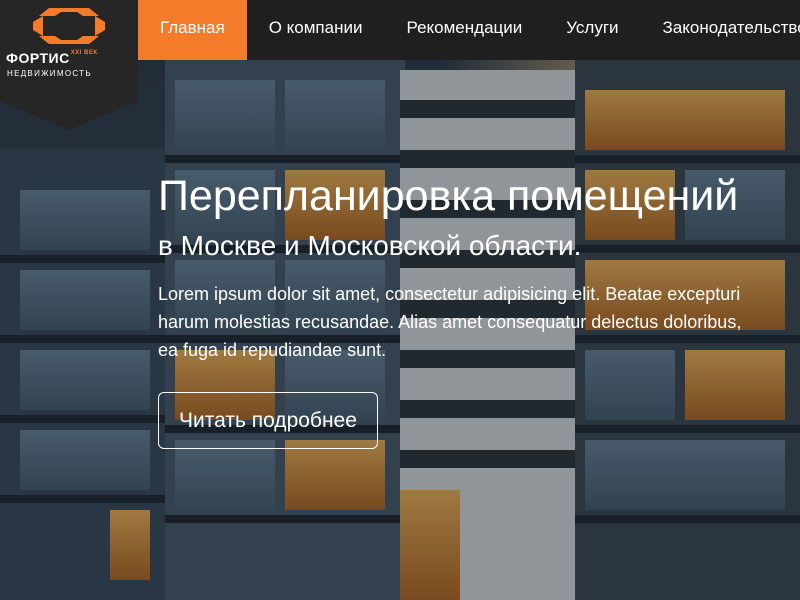  Describe the element at coordinates (268, 420) in the screenshot. I see `read-more-button: Читать подробнее` at that location.